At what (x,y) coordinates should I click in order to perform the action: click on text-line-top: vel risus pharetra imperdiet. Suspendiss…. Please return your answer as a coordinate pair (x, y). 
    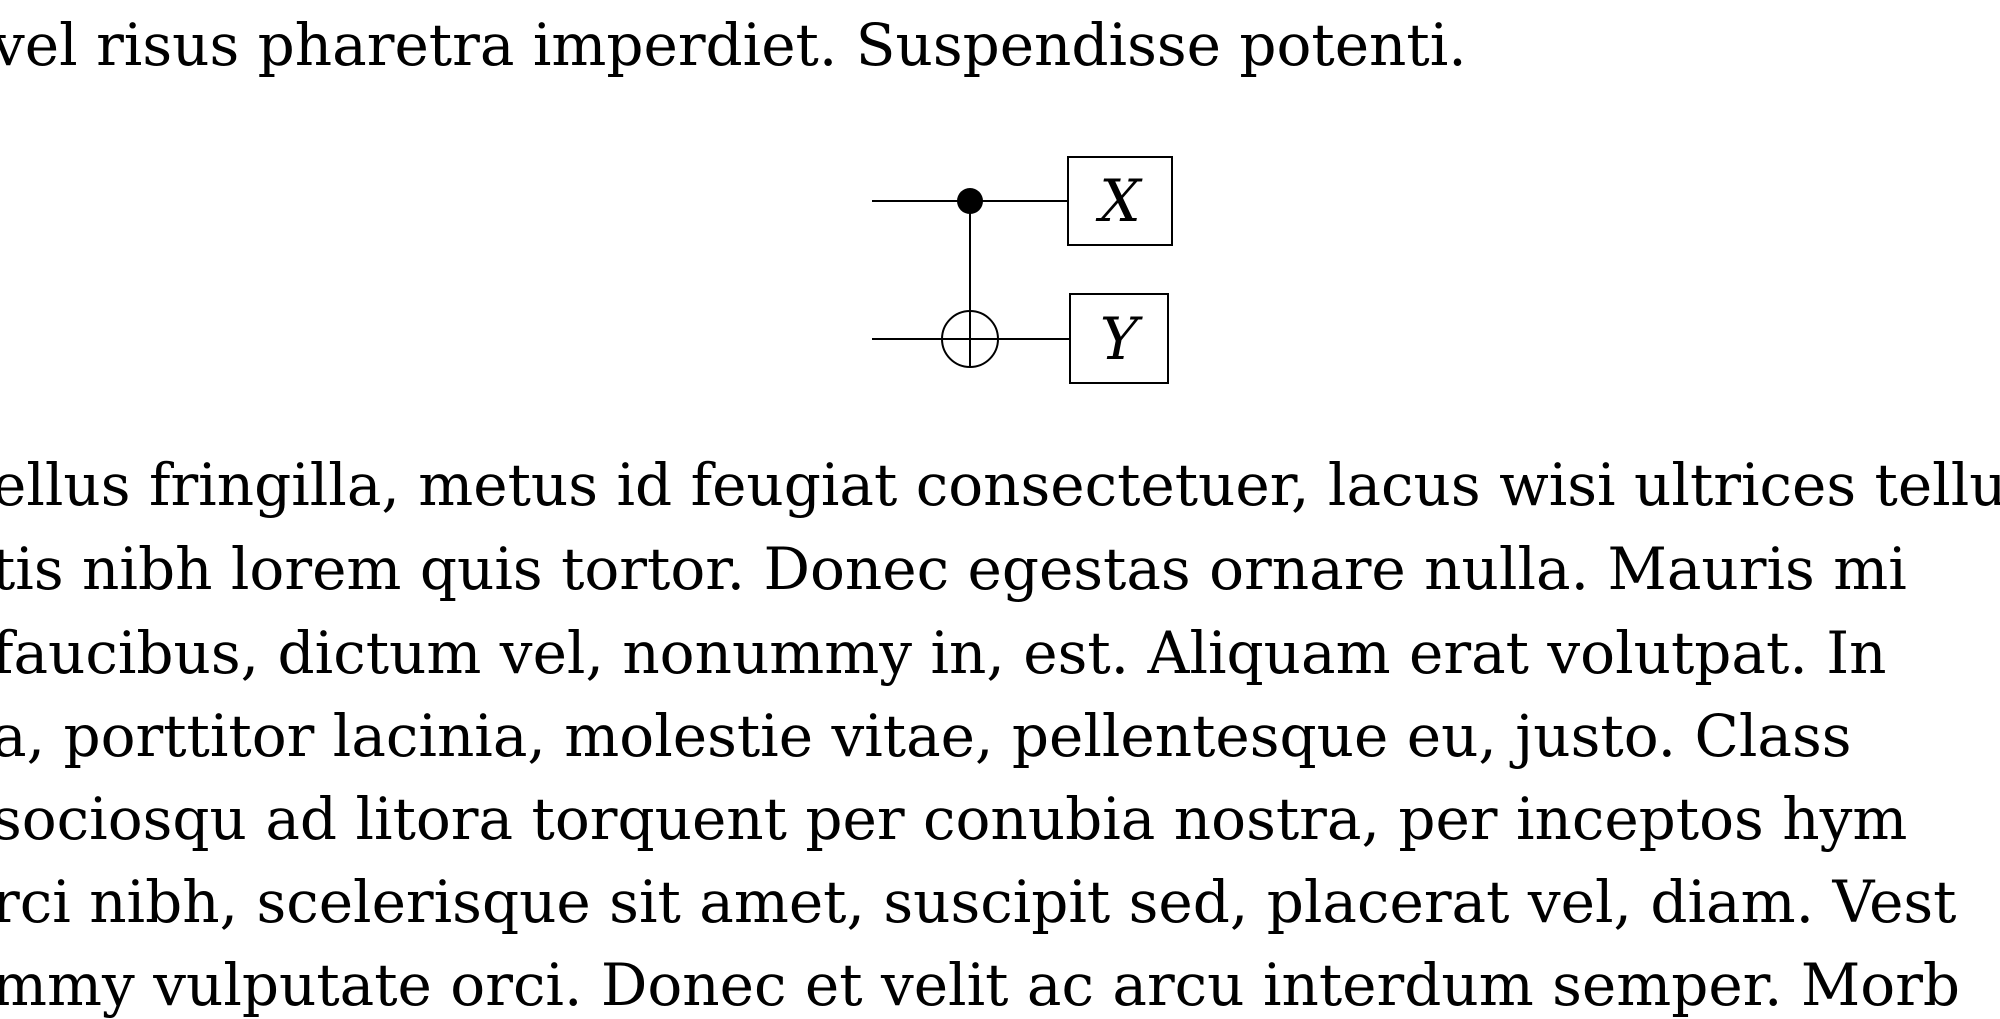
    Looking at the image, I should click on (733, 45).